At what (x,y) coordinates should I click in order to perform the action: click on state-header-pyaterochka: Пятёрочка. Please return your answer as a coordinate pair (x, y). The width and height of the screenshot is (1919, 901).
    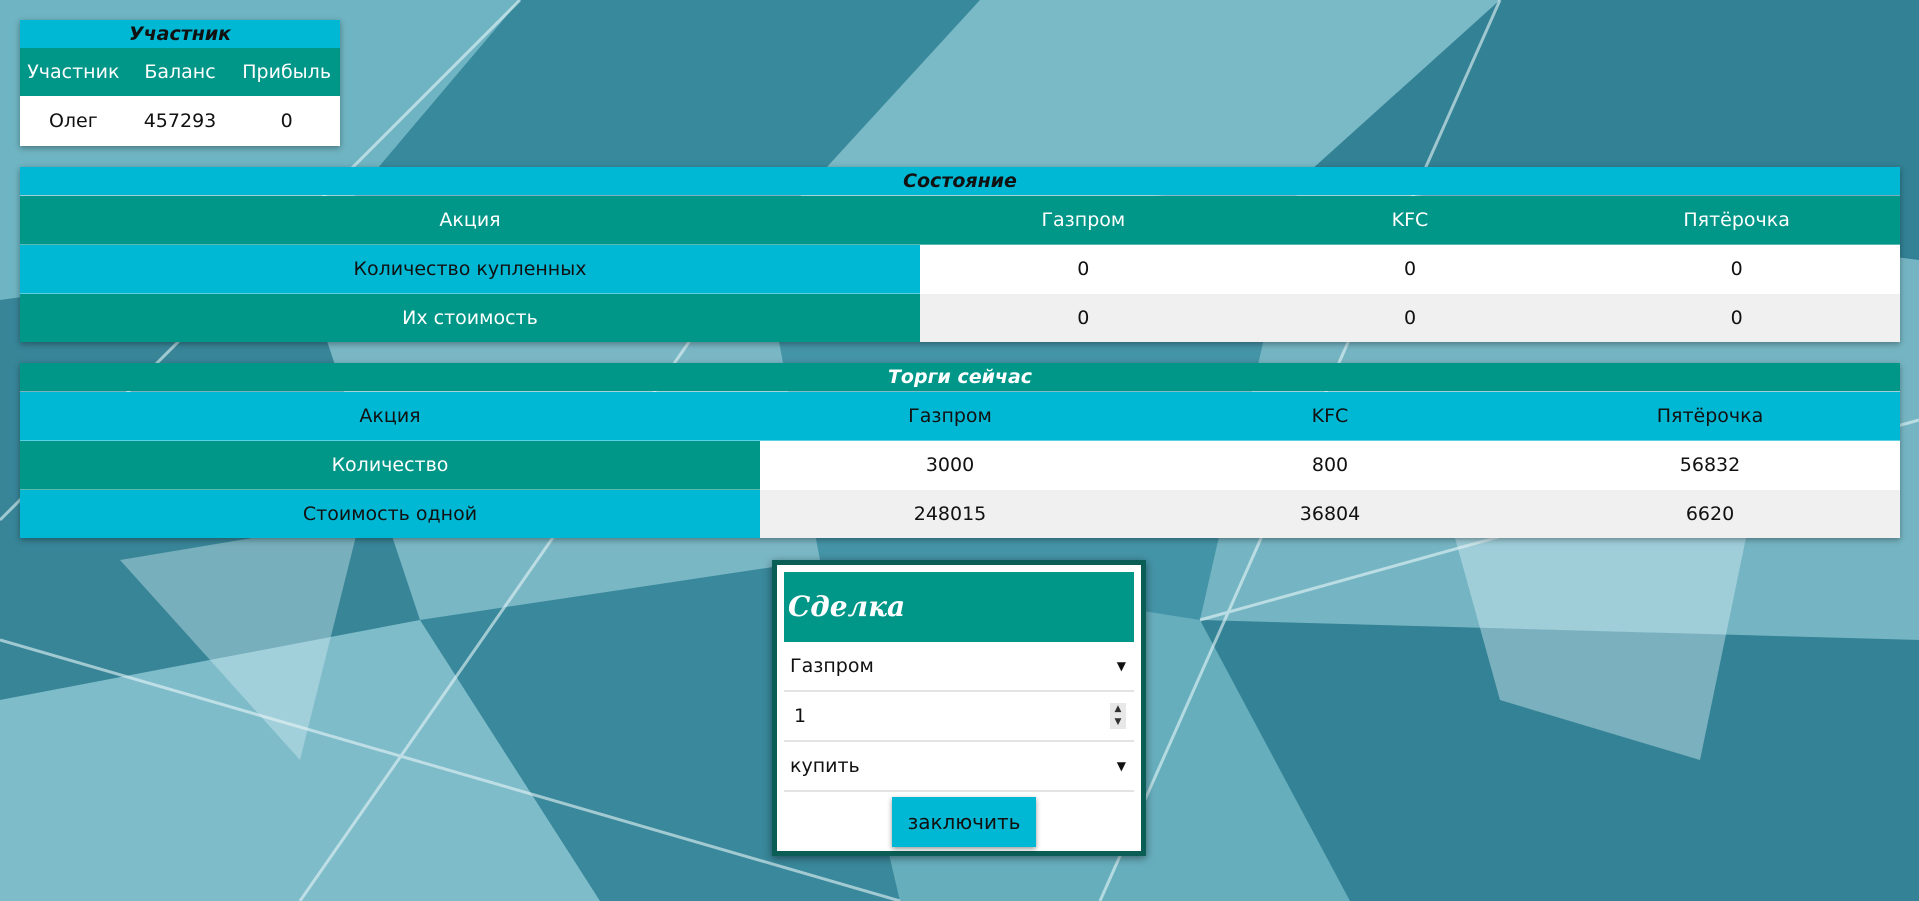
    Looking at the image, I should click on (1736, 220).